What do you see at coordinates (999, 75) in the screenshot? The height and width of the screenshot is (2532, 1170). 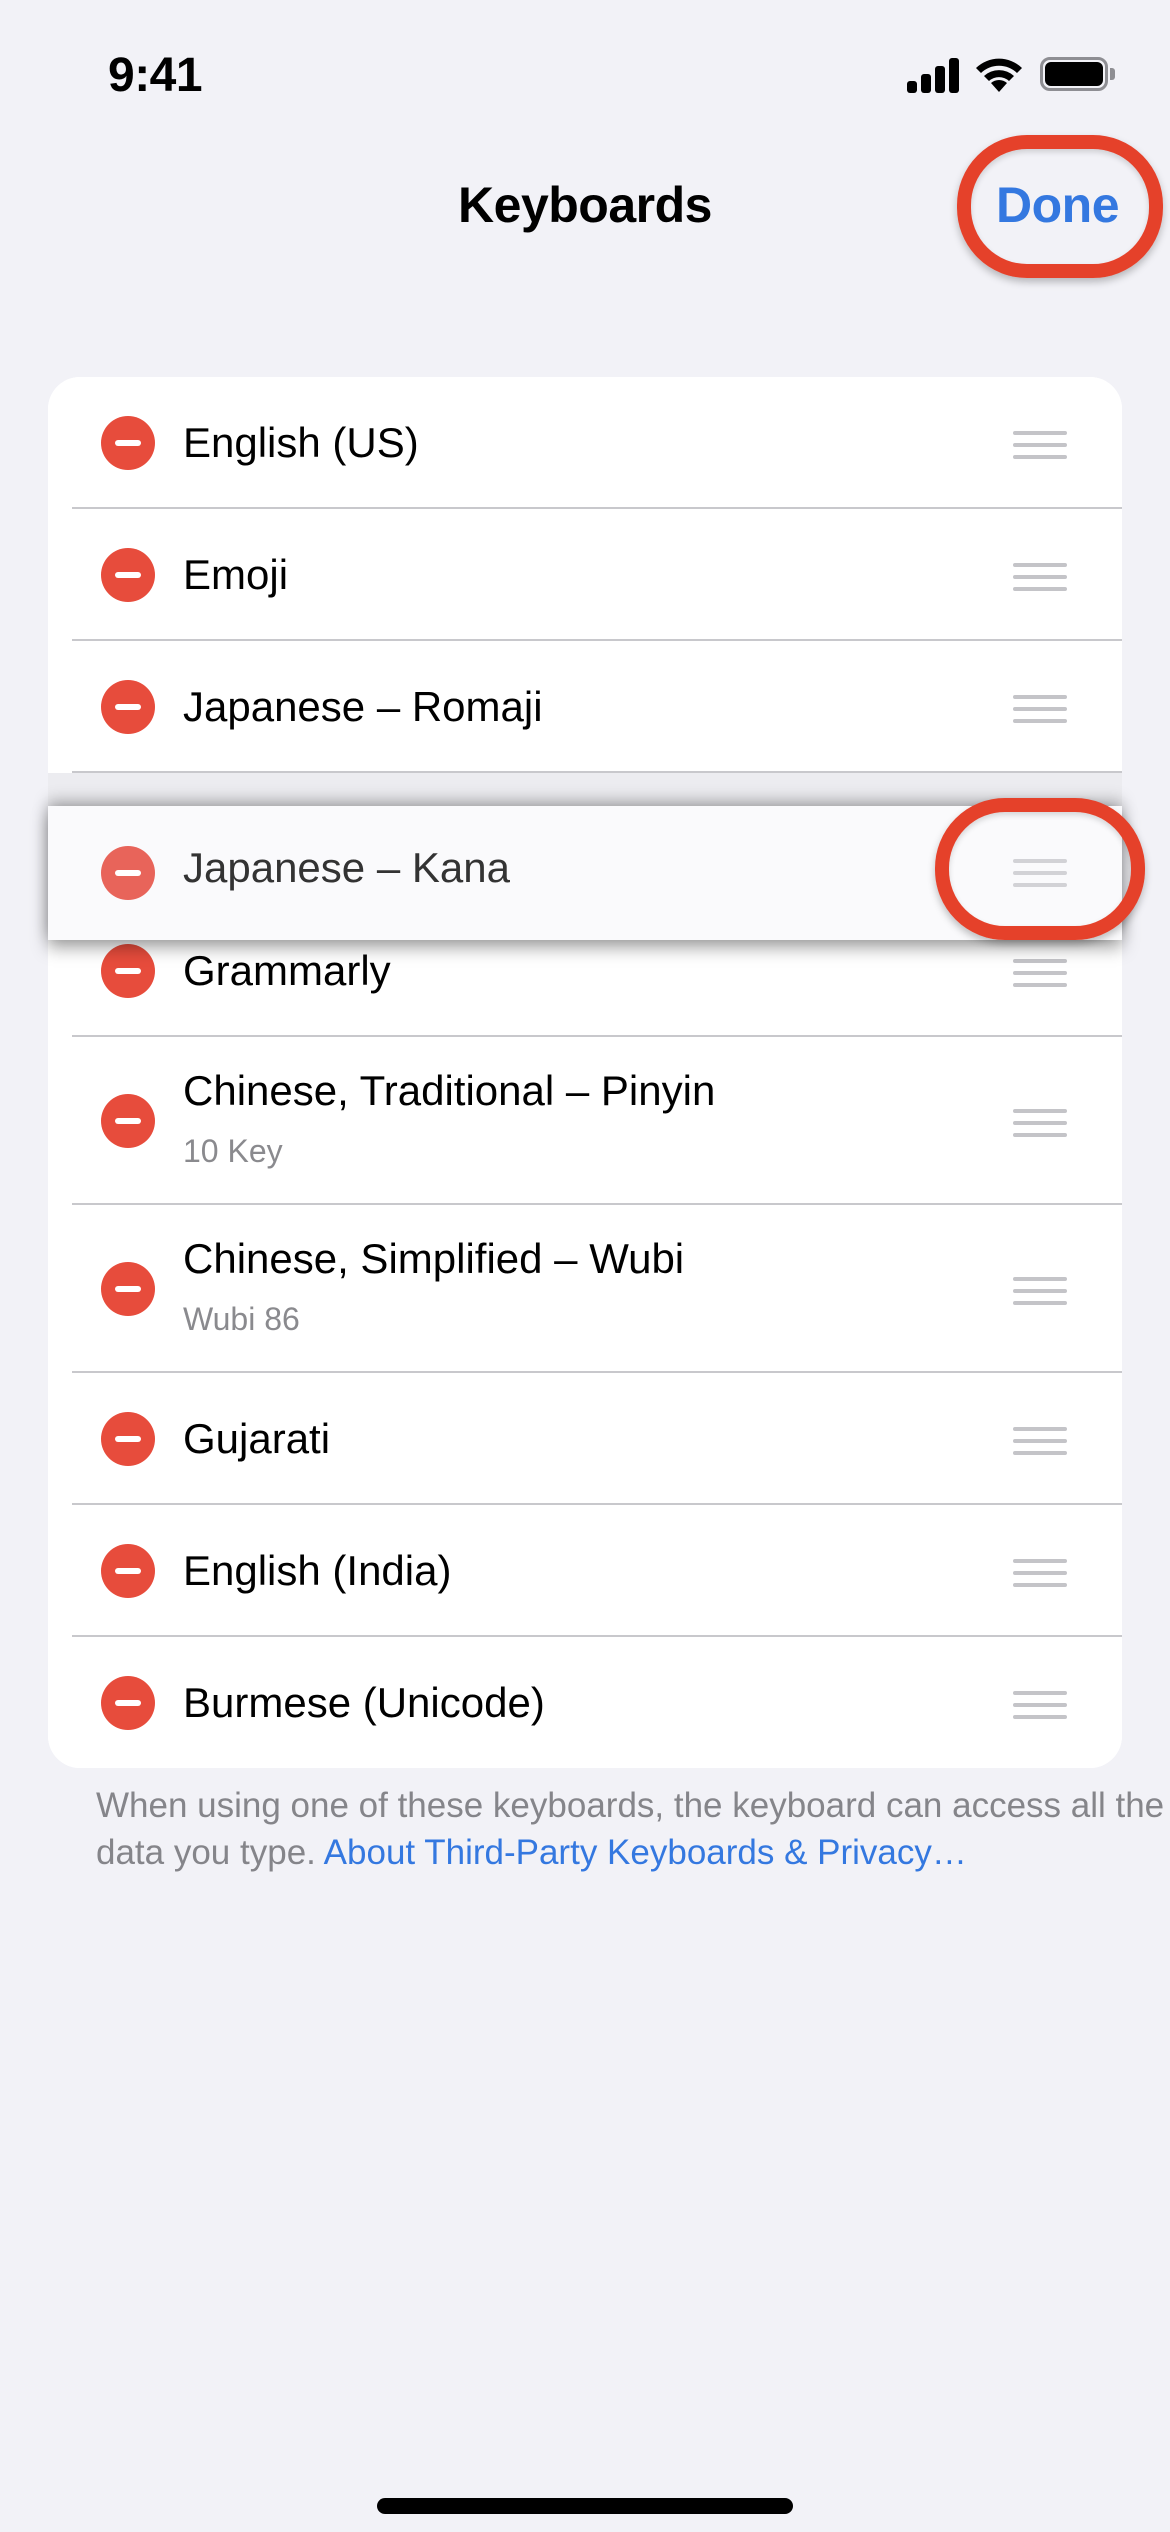 I see `wifi-icon` at bounding box center [999, 75].